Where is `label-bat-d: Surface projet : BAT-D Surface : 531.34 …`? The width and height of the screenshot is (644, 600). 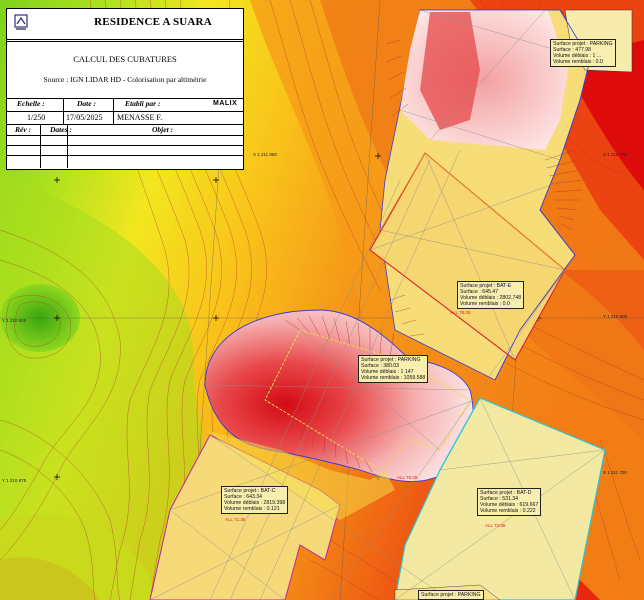
label-bat-d: Surface projet : BAT-D Surface : 531.34 … is located at coordinates (509, 502).